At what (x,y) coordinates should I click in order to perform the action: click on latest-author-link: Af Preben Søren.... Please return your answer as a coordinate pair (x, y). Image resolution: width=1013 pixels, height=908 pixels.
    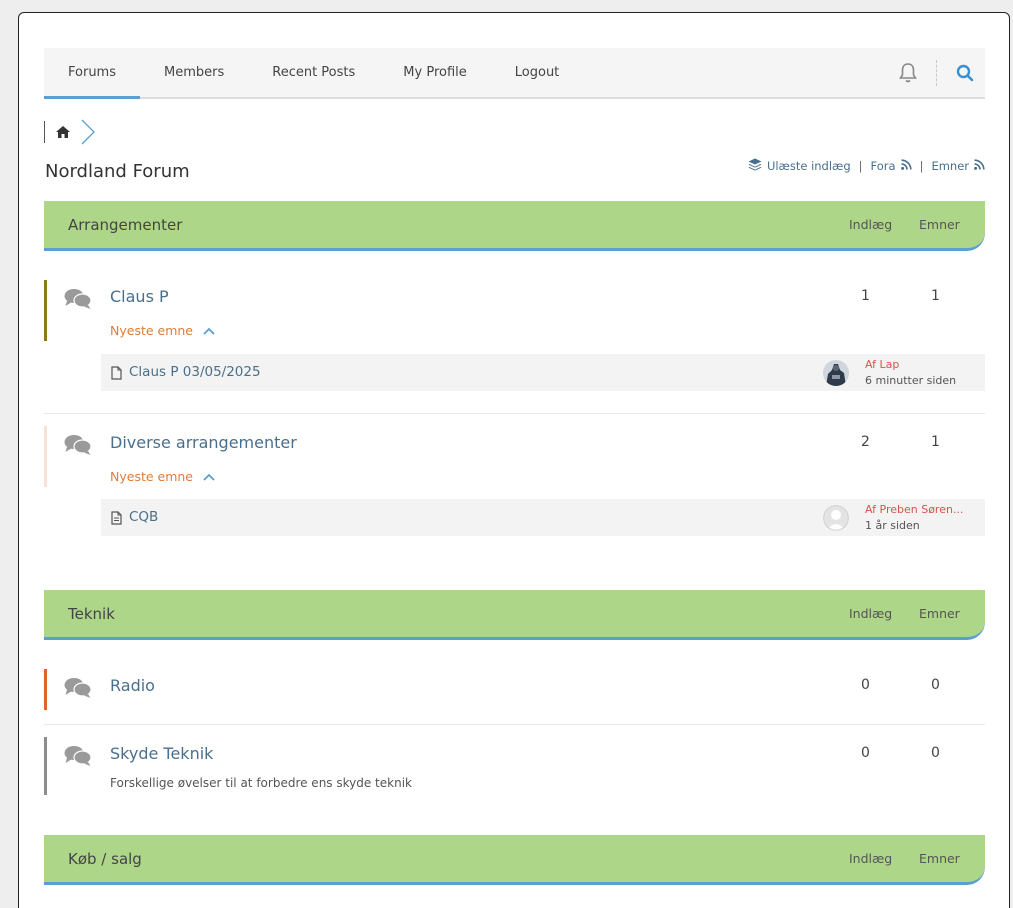
    Looking at the image, I should click on (914, 509).